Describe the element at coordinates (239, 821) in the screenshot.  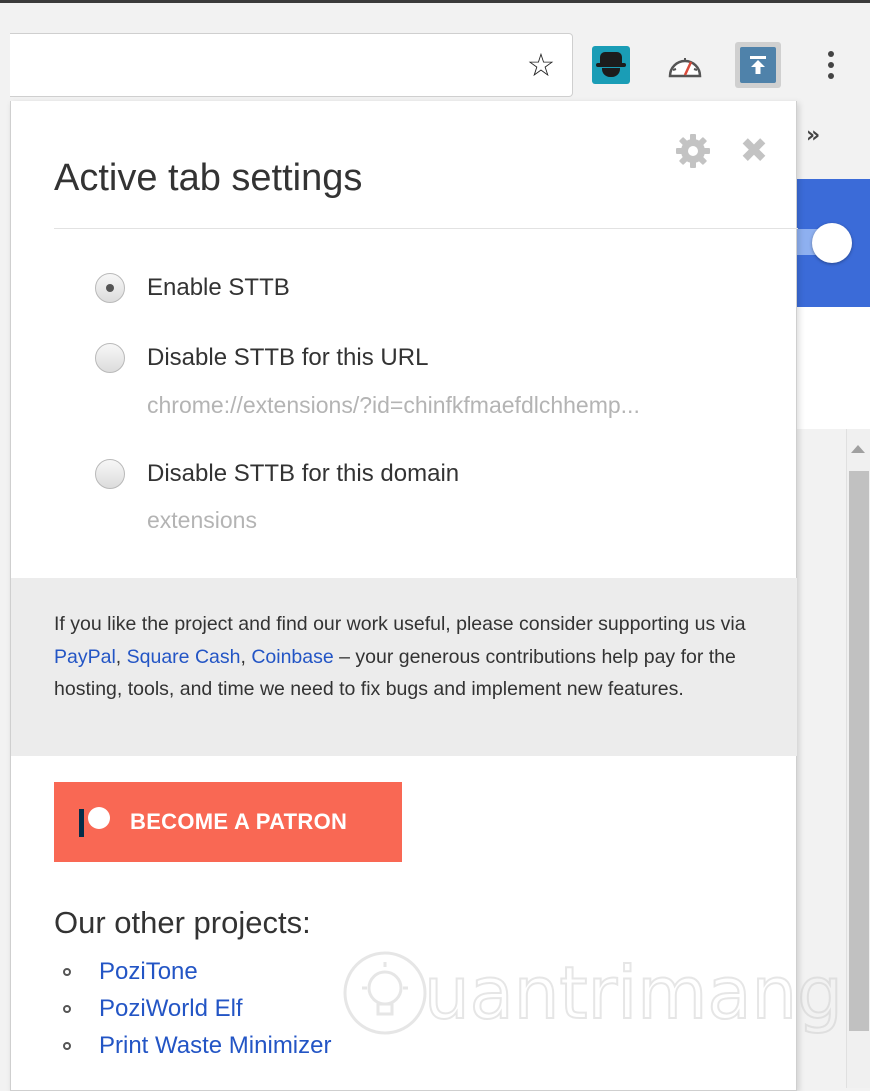
I see `patron-button-label: BECOME A PATRON` at that location.